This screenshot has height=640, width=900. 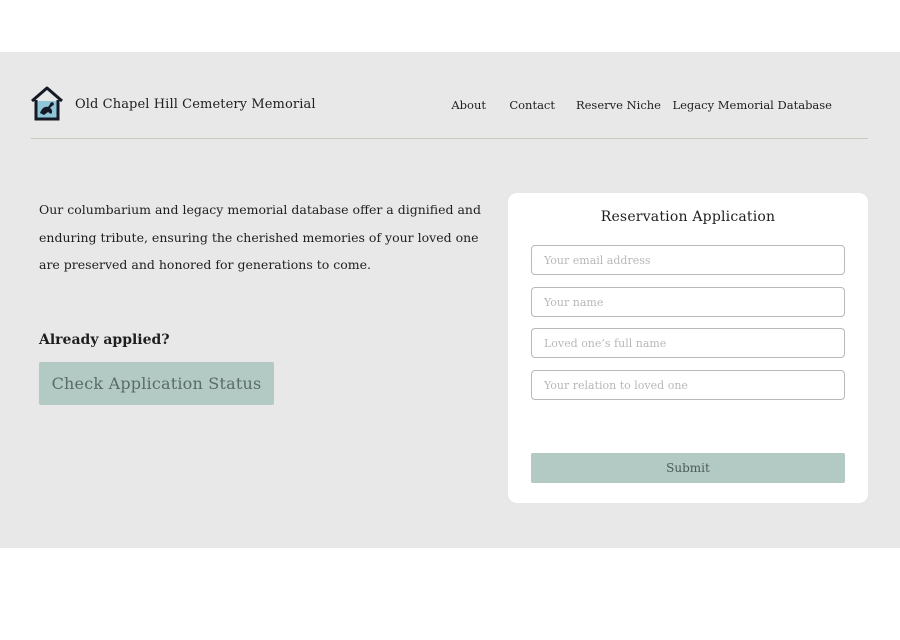 What do you see at coordinates (688, 385) in the screenshot?
I see `relation-field` at bounding box center [688, 385].